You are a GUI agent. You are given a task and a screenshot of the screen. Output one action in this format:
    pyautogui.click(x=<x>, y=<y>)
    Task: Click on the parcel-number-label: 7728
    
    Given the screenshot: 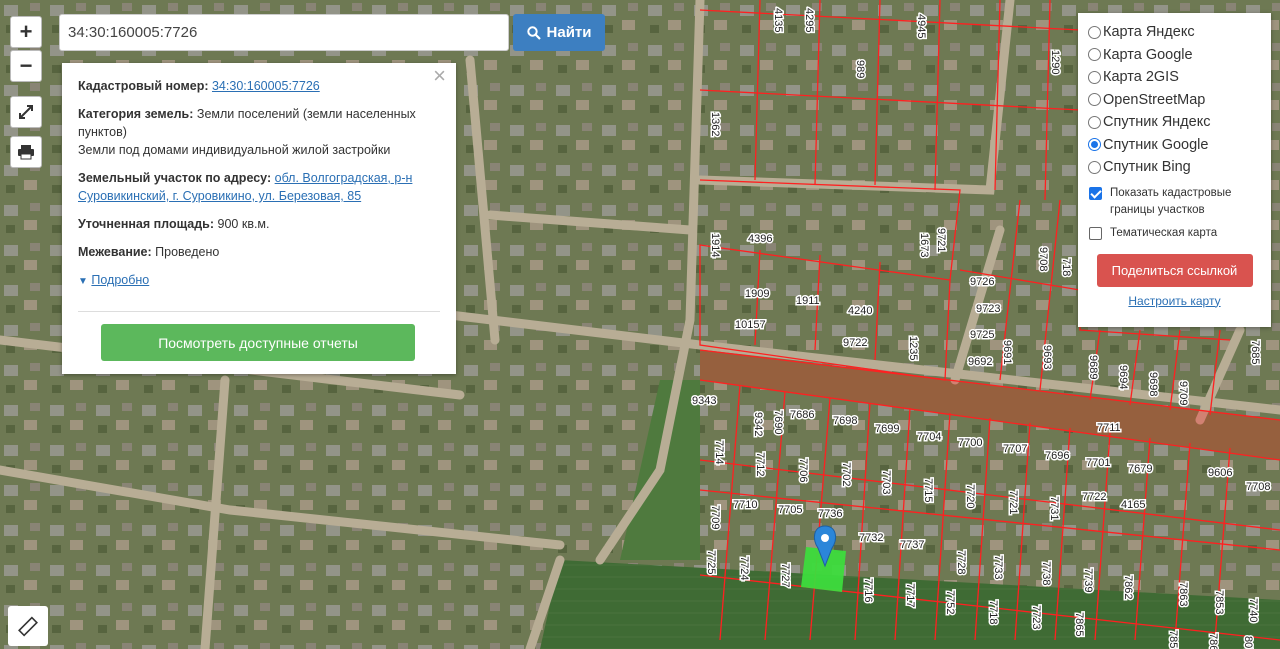 What is the action you would take?
    pyautogui.click(x=961, y=562)
    